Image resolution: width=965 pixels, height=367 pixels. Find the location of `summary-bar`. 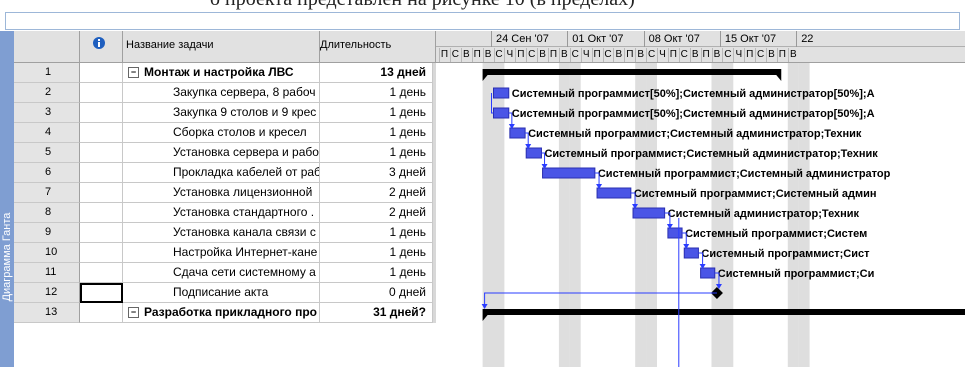

summary-bar is located at coordinates (723, 312).